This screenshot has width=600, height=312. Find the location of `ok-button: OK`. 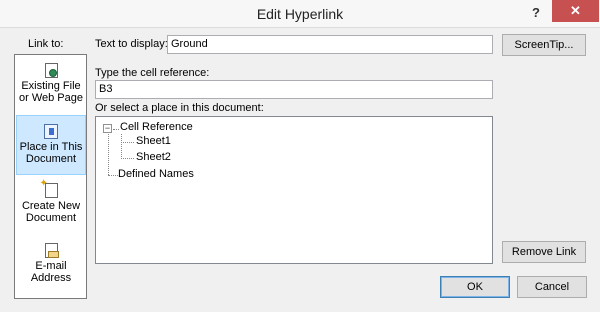

ok-button: OK is located at coordinates (475, 287).